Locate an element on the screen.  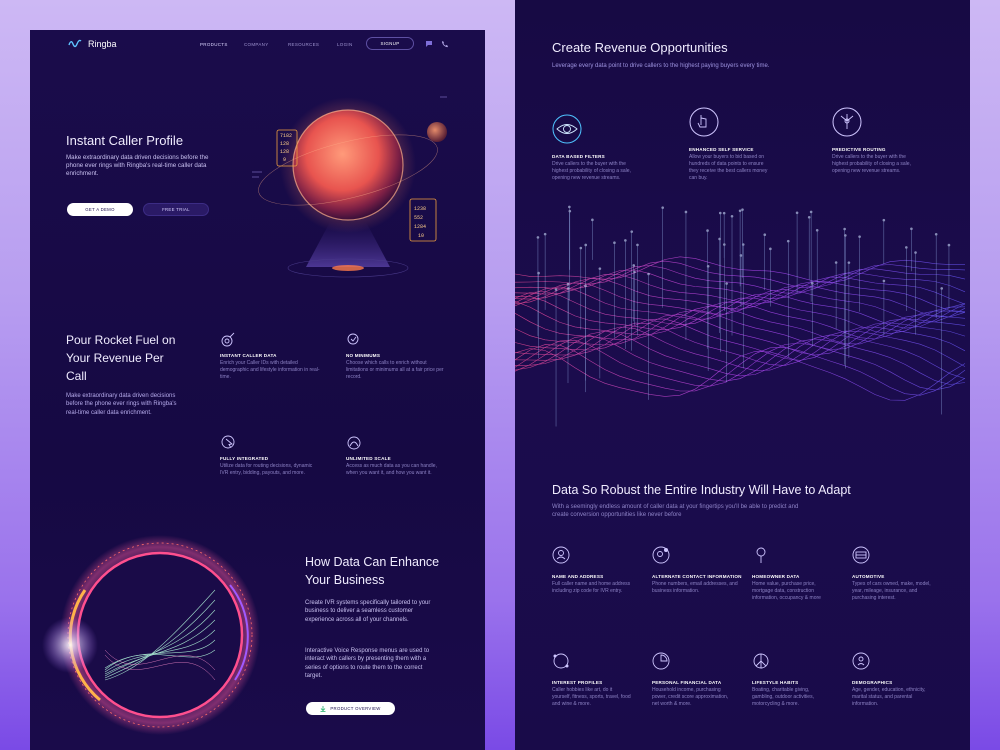
car-icon is located at coordinates (861, 555).